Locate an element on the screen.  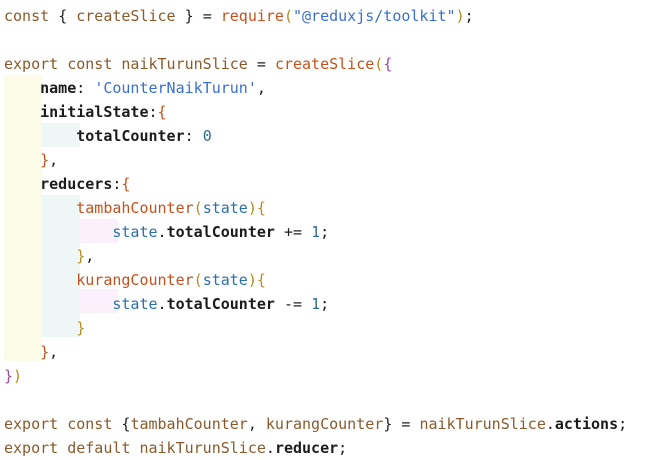
code-token: : is located at coordinates (193, 136).